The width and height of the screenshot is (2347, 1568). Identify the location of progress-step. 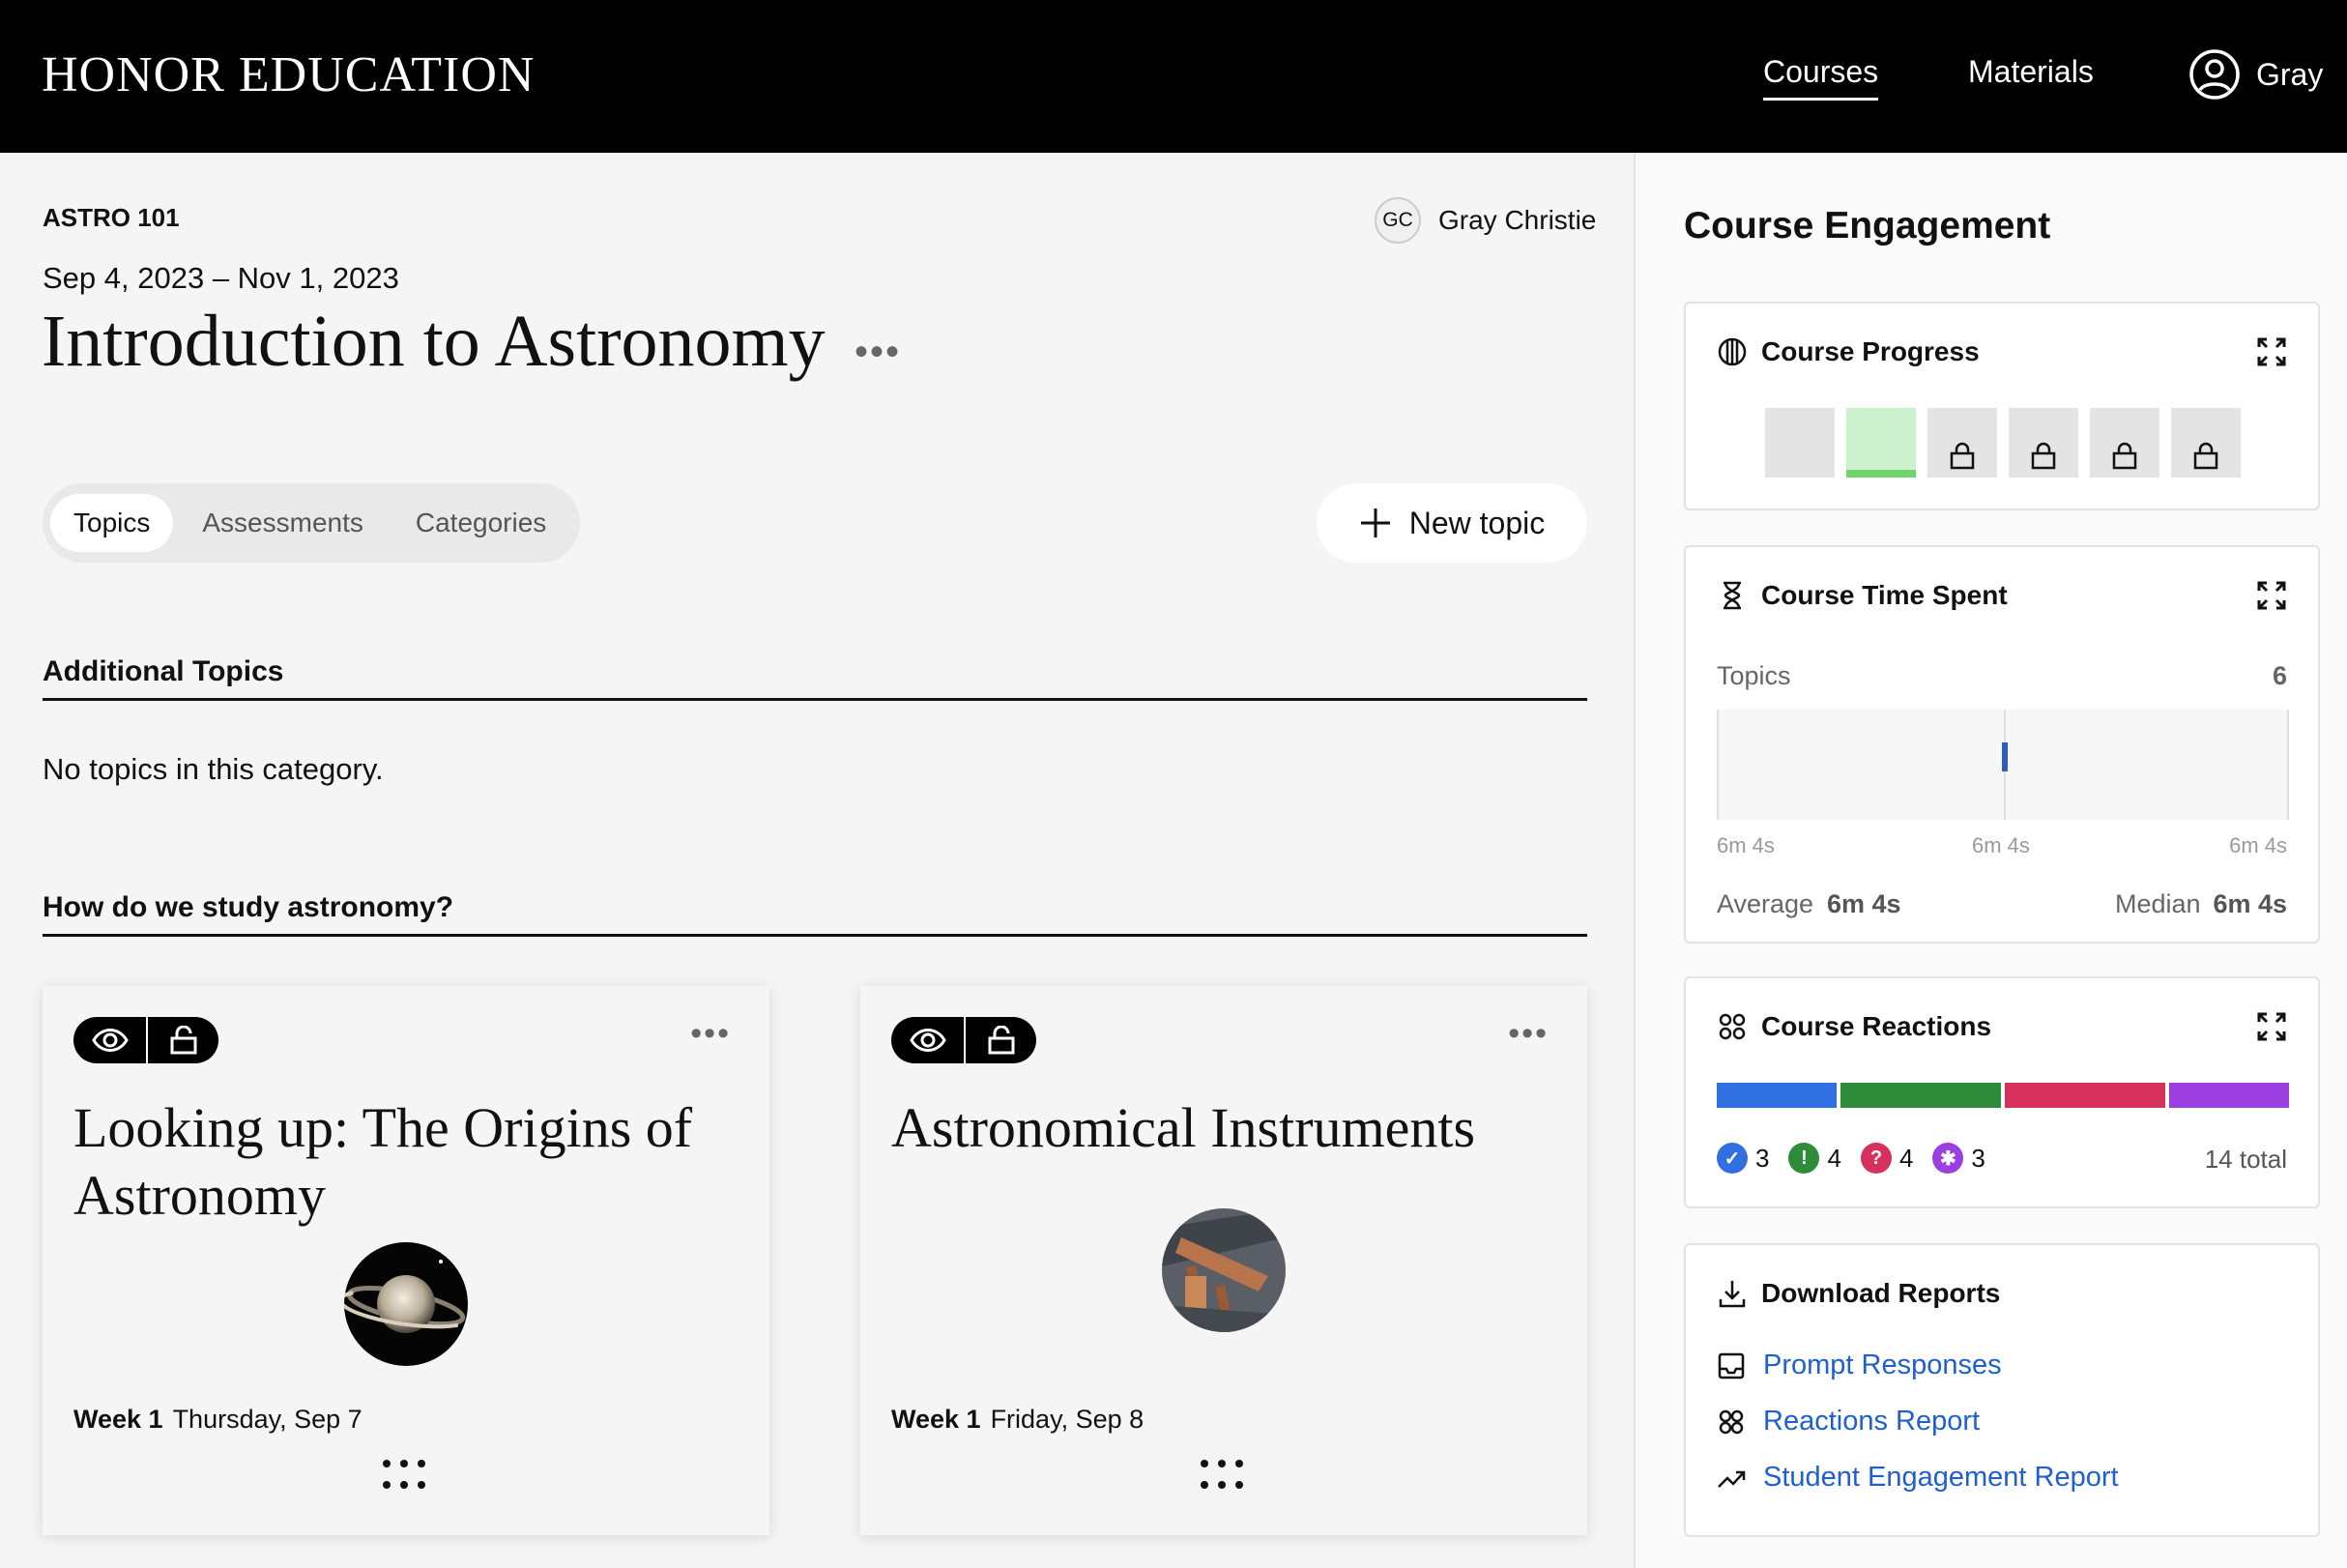
(1800, 443).